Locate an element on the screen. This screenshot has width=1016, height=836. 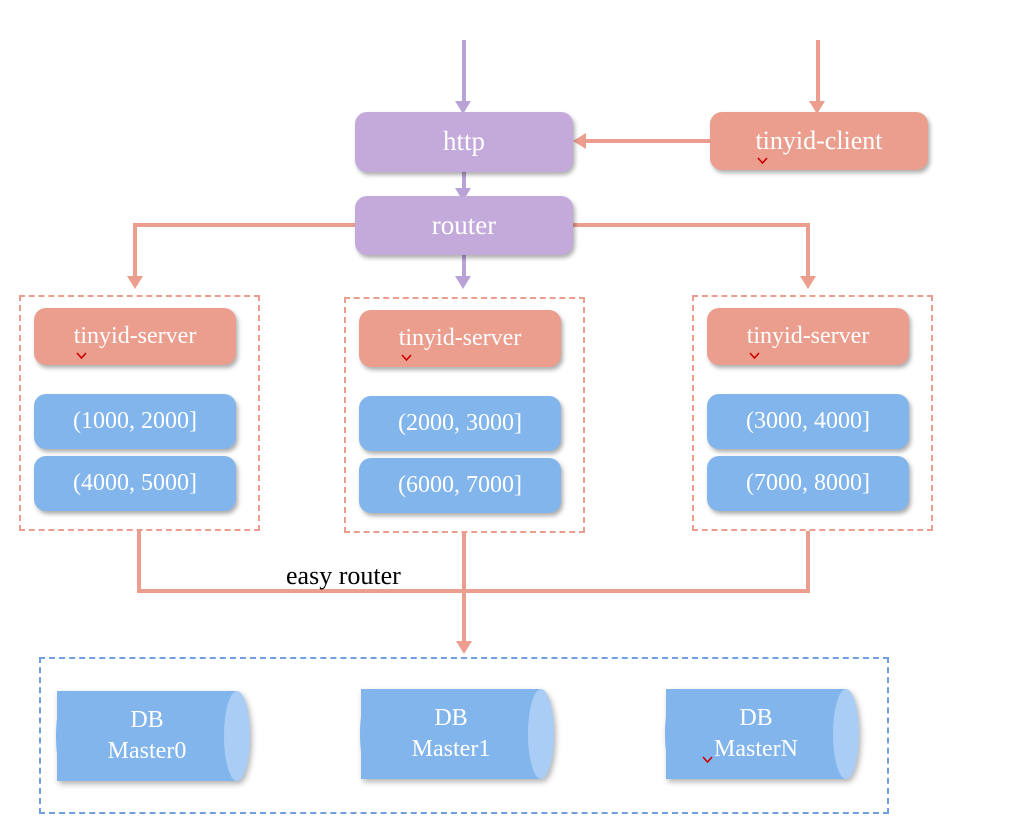
db-master-n-line2: MasterN is located at coordinates (756, 749).